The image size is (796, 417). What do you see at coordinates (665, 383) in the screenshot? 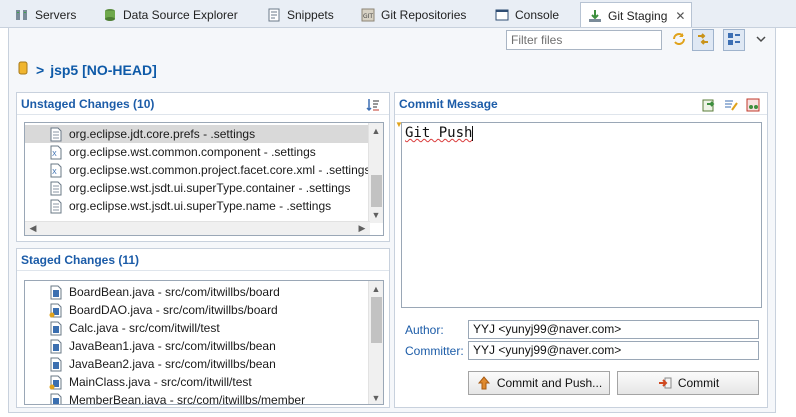
I see `commit-icon` at bounding box center [665, 383].